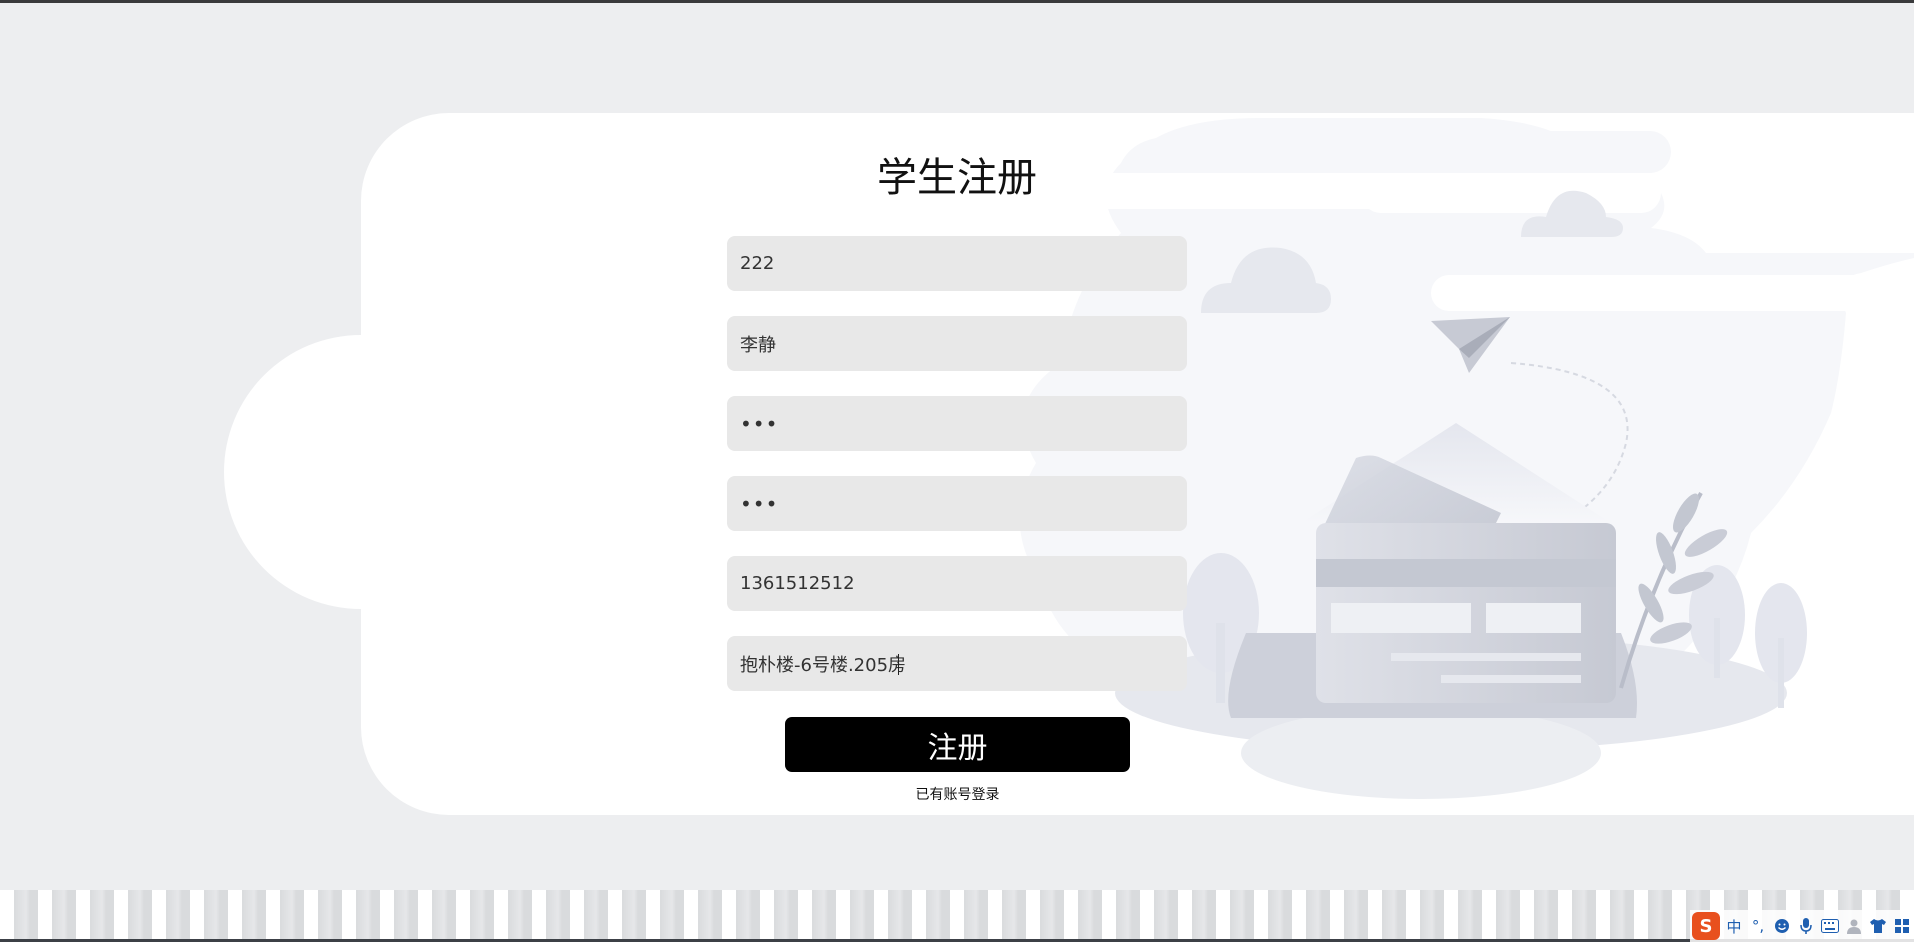 The width and height of the screenshot is (1914, 942). What do you see at coordinates (1782, 926) in the screenshot?
I see `emoji-icon` at bounding box center [1782, 926].